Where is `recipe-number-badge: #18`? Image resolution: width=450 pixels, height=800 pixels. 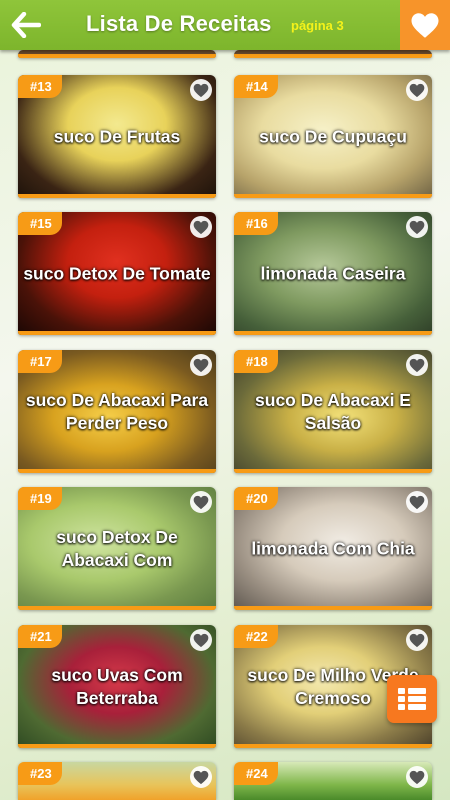
recipe-number-badge: #18 is located at coordinates (256, 361).